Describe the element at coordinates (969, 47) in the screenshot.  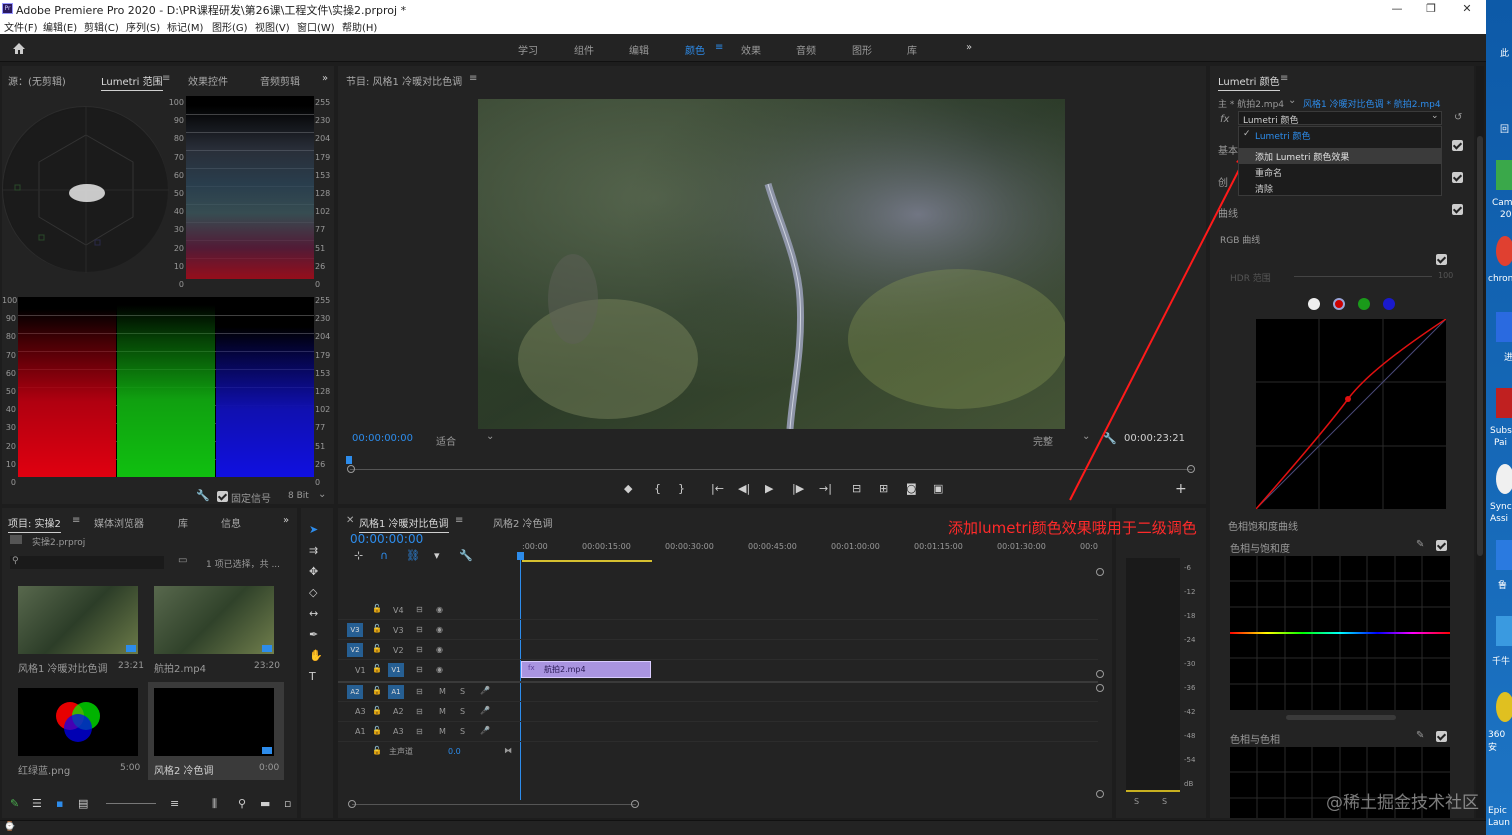
I see `workspace-more-icon: »` at that location.